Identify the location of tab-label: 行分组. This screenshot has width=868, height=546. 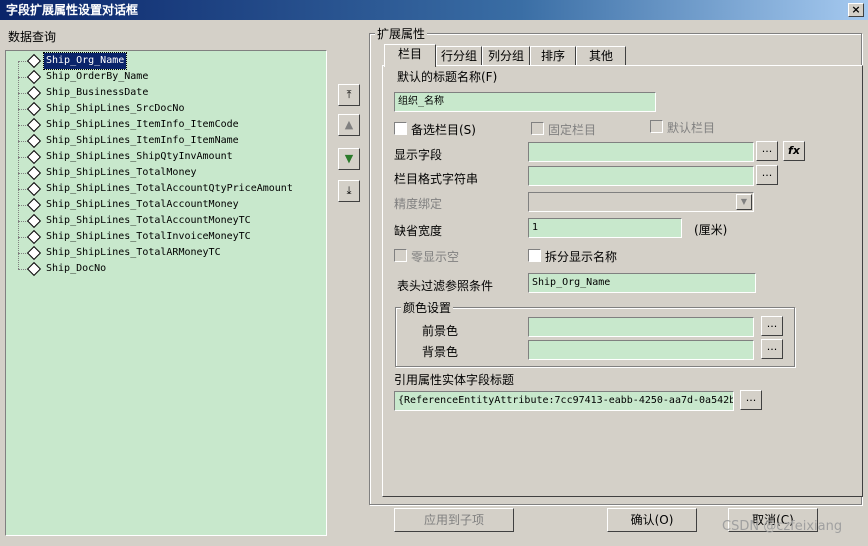
(458, 56).